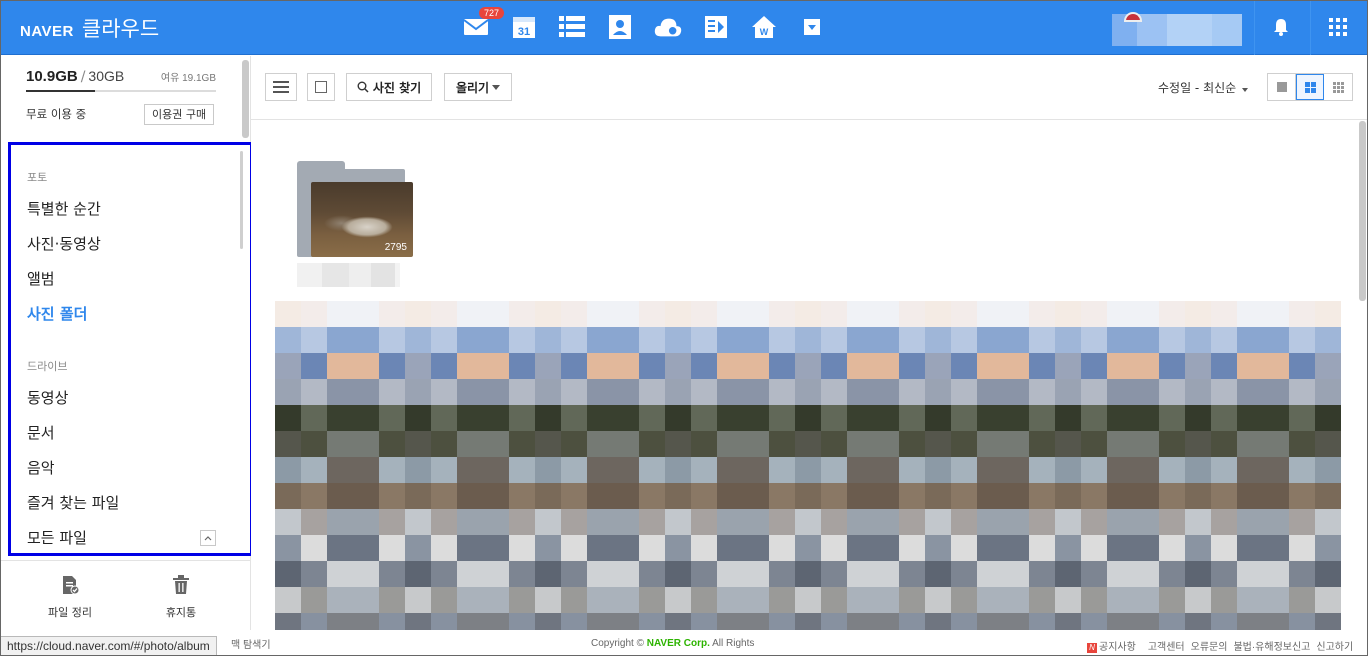  What do you see at coordinates (241, 200) in the screenshot?
I see `menu-scrollbar` at bounding box center [241, 200].